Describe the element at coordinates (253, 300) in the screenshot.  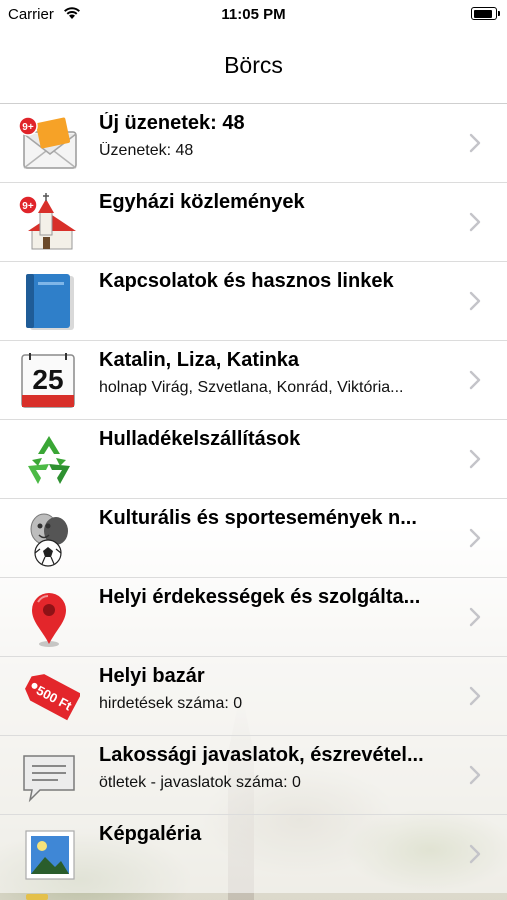
I see `list-item-contacts-links: Kapcsolatok és hasznos linkek` at that location.